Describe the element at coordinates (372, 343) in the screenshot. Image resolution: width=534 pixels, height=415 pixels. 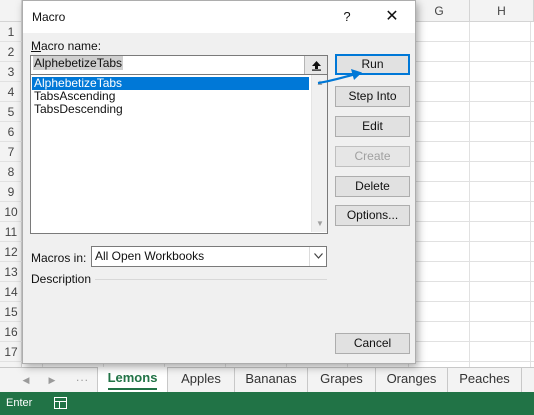
I see `cancel-button: Cancel` at that location.